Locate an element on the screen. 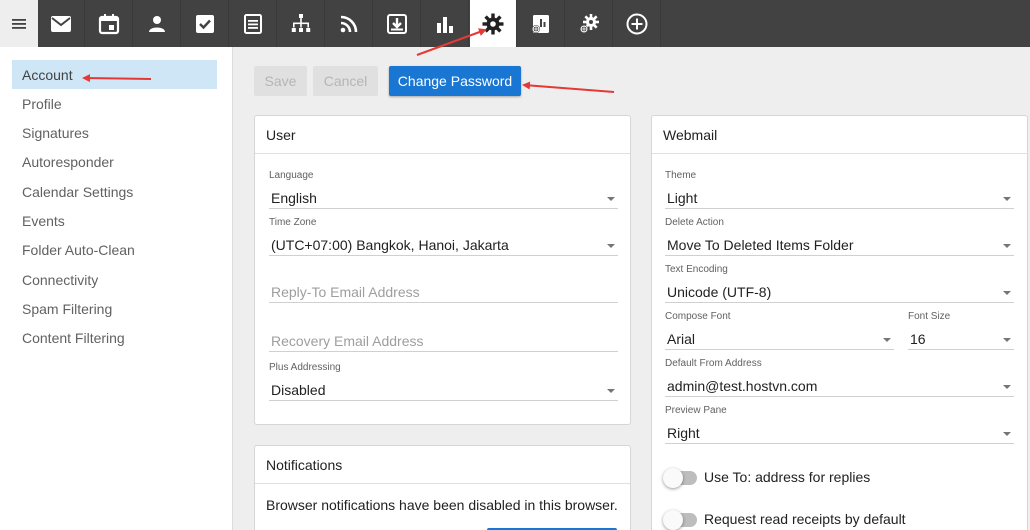 This screenshot has height=530, width=1030. add-icon is located at coordinates (637, 23).